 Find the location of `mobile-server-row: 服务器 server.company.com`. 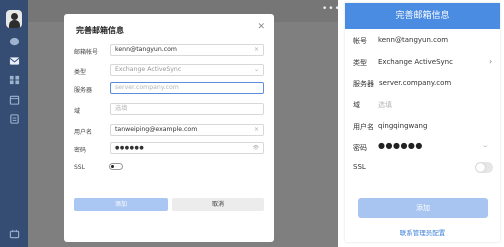

mobile-server-row: 服务器 server.company.com is located at coordinates (422, 84).